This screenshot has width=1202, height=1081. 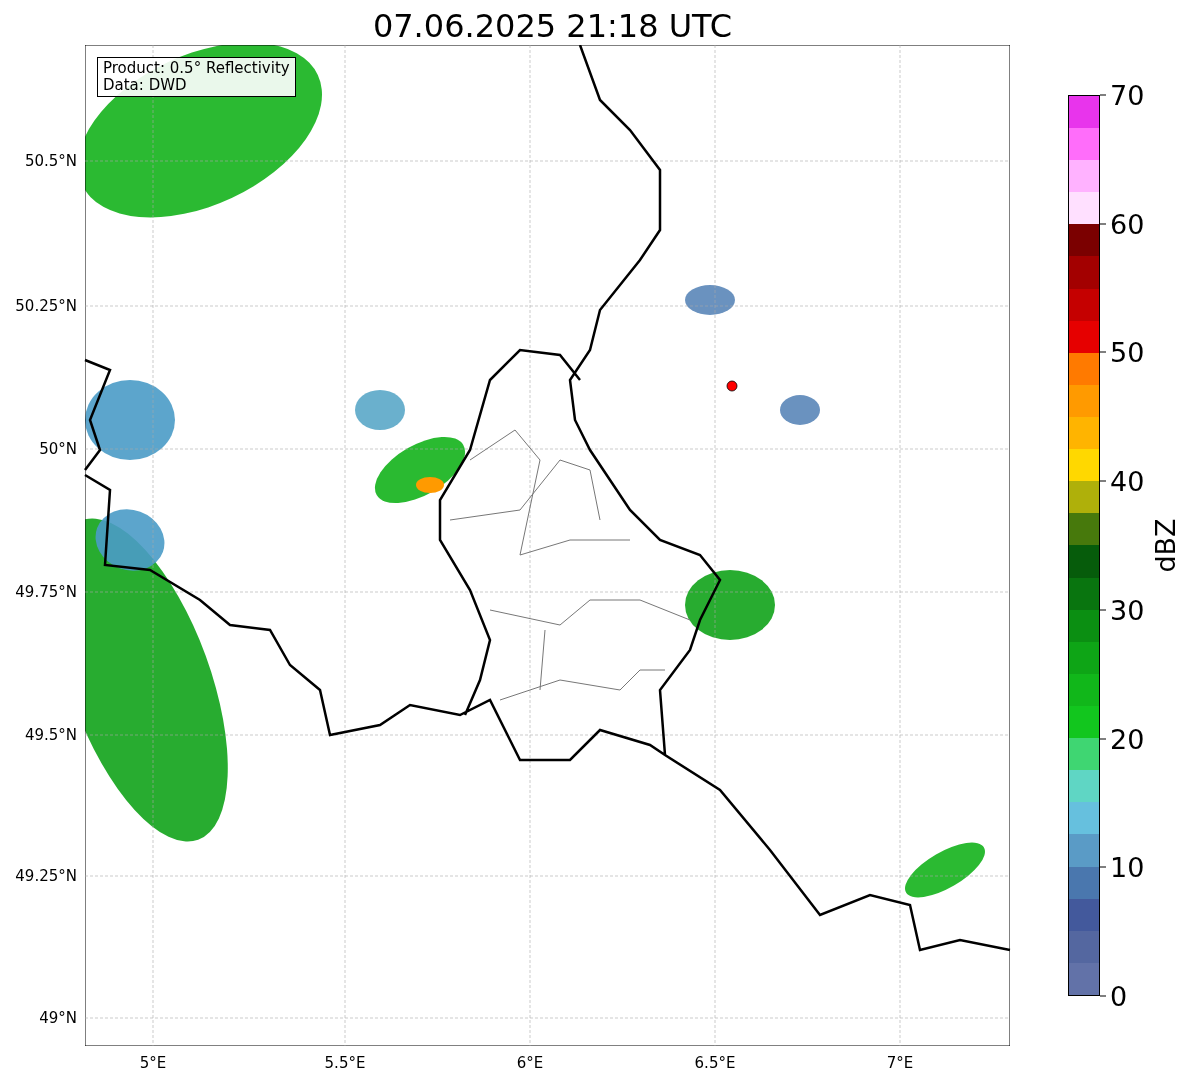 What do you see at coordinates (1127, 352) in the screenshot?
I see `colorbar-tick-label: 50` at bounding box center [1127, 352].